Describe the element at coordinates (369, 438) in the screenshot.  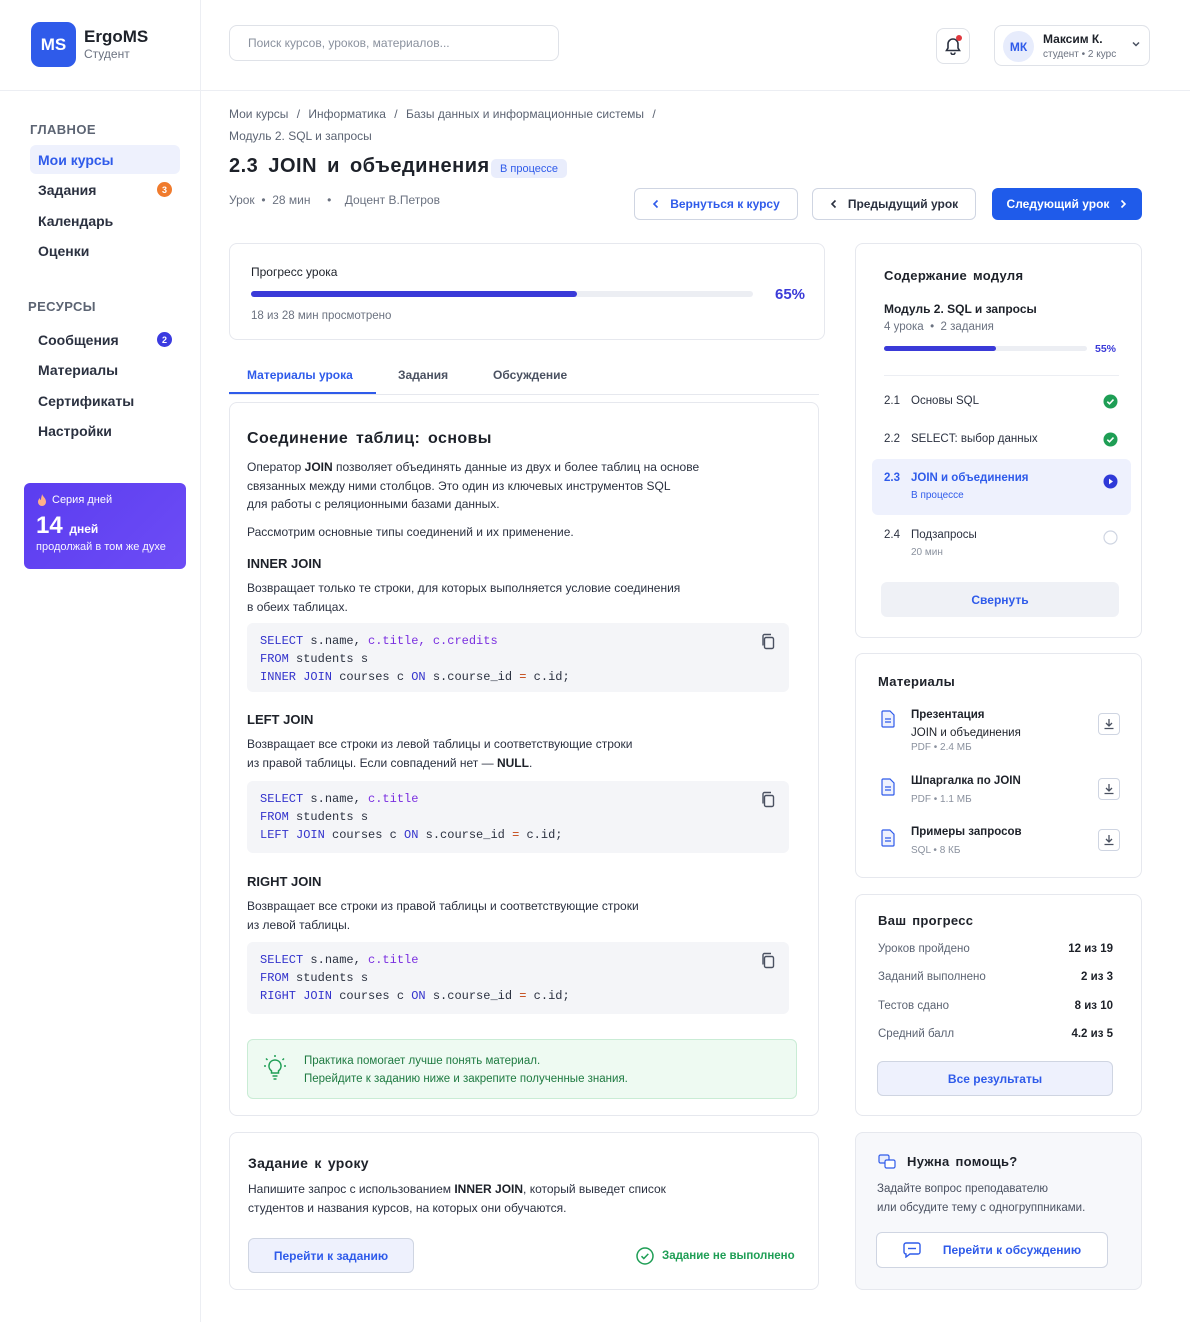
I see `content-heading: Соединение таблиц: основы` at that location.